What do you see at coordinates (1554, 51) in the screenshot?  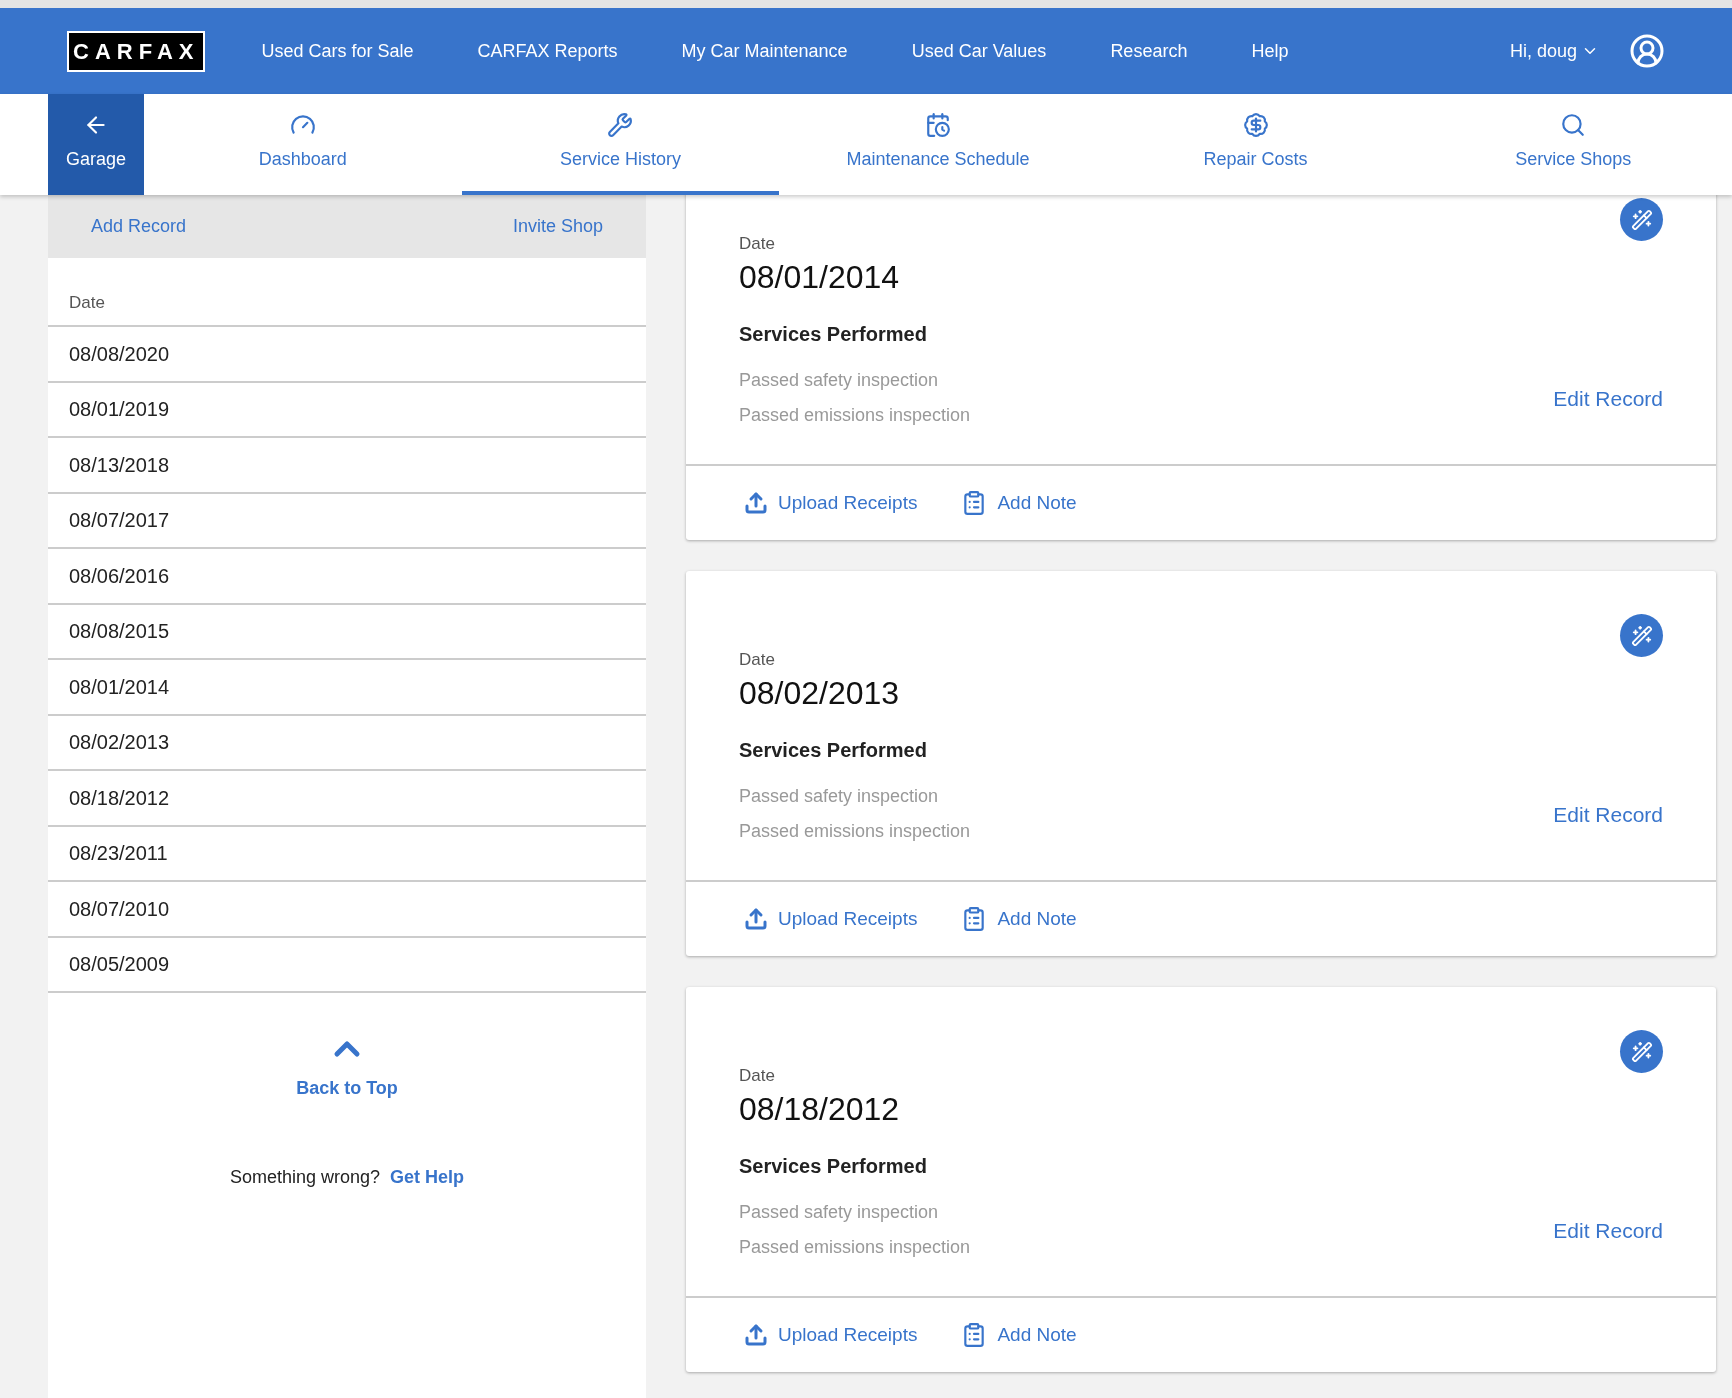 I see `user-menu-button: Hi, doug` at bounding box center [1554, 51].